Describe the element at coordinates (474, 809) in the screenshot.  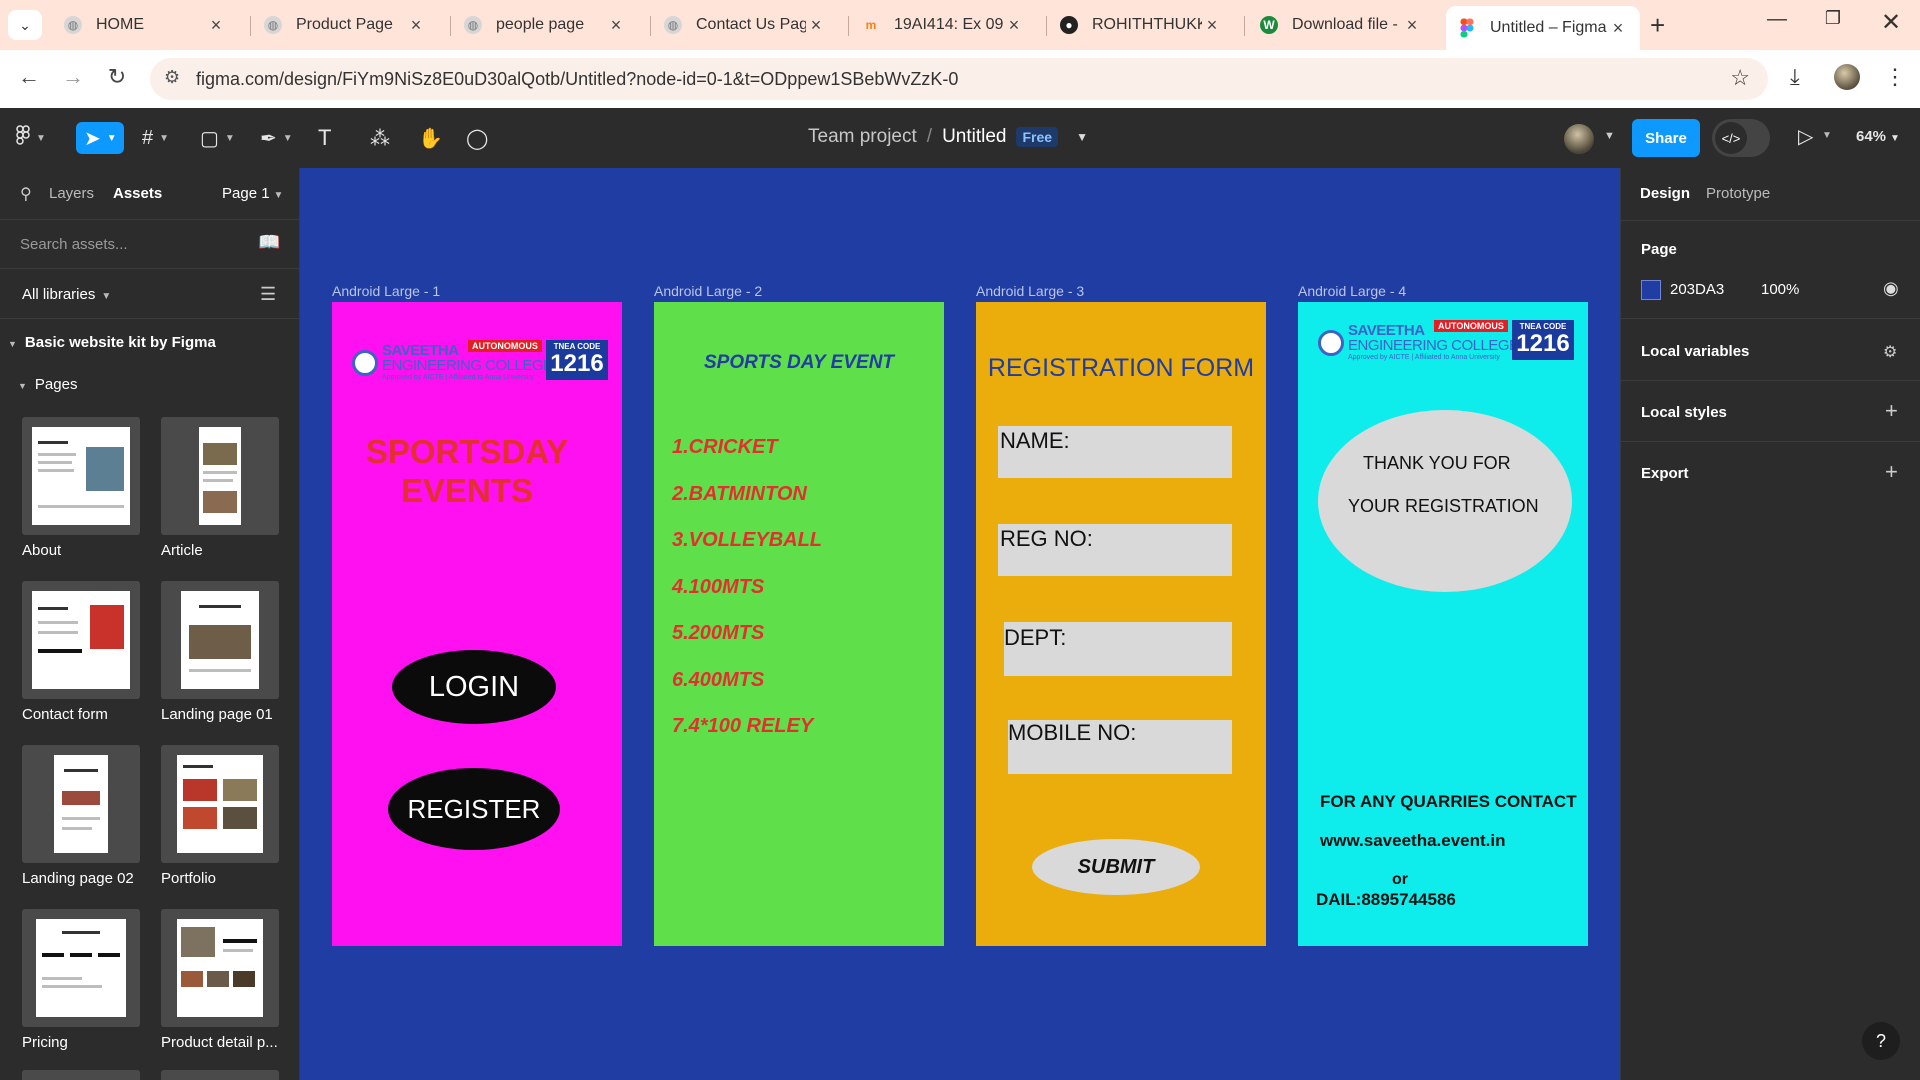
I see `register-button: REGISTER` at that location.